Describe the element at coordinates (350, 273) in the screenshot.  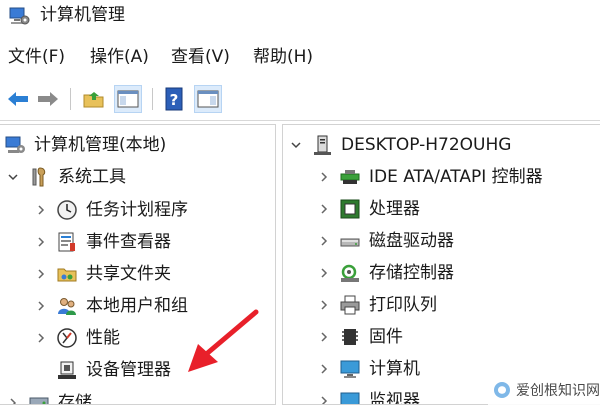
I see `storage-controller-icon` at that location.